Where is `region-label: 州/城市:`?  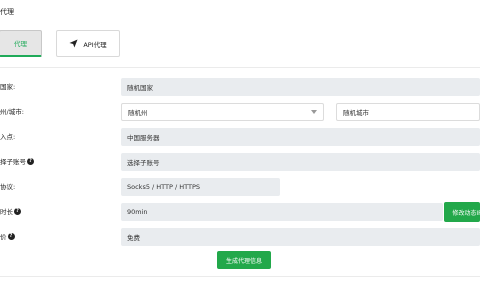
region-label: 州/城市: is located at coordinates (12, 112).